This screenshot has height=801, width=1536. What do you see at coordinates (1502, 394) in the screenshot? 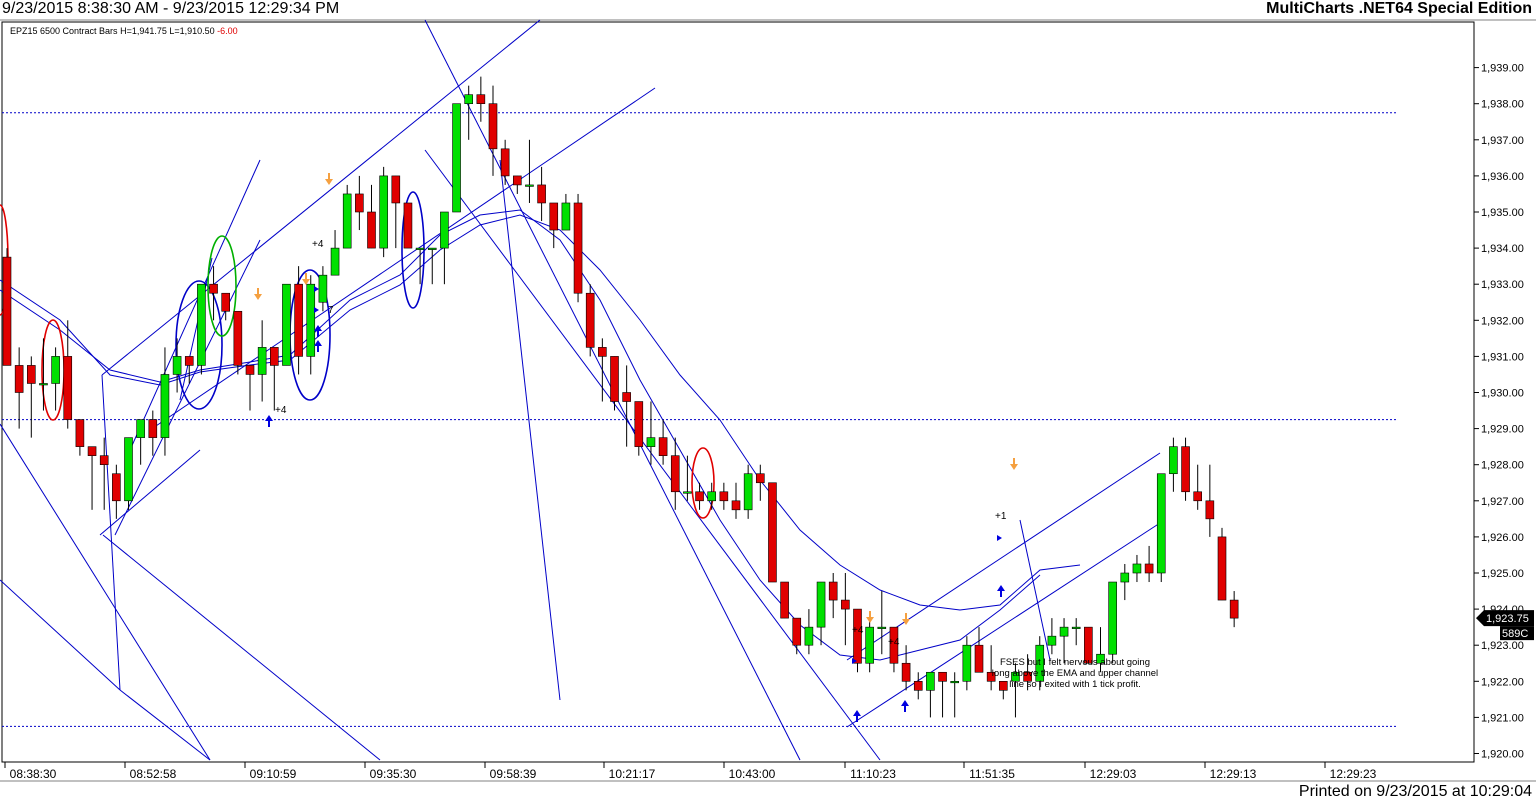
I see `price-tick-label: 1,930.00` at bounding box center [1502, 394].